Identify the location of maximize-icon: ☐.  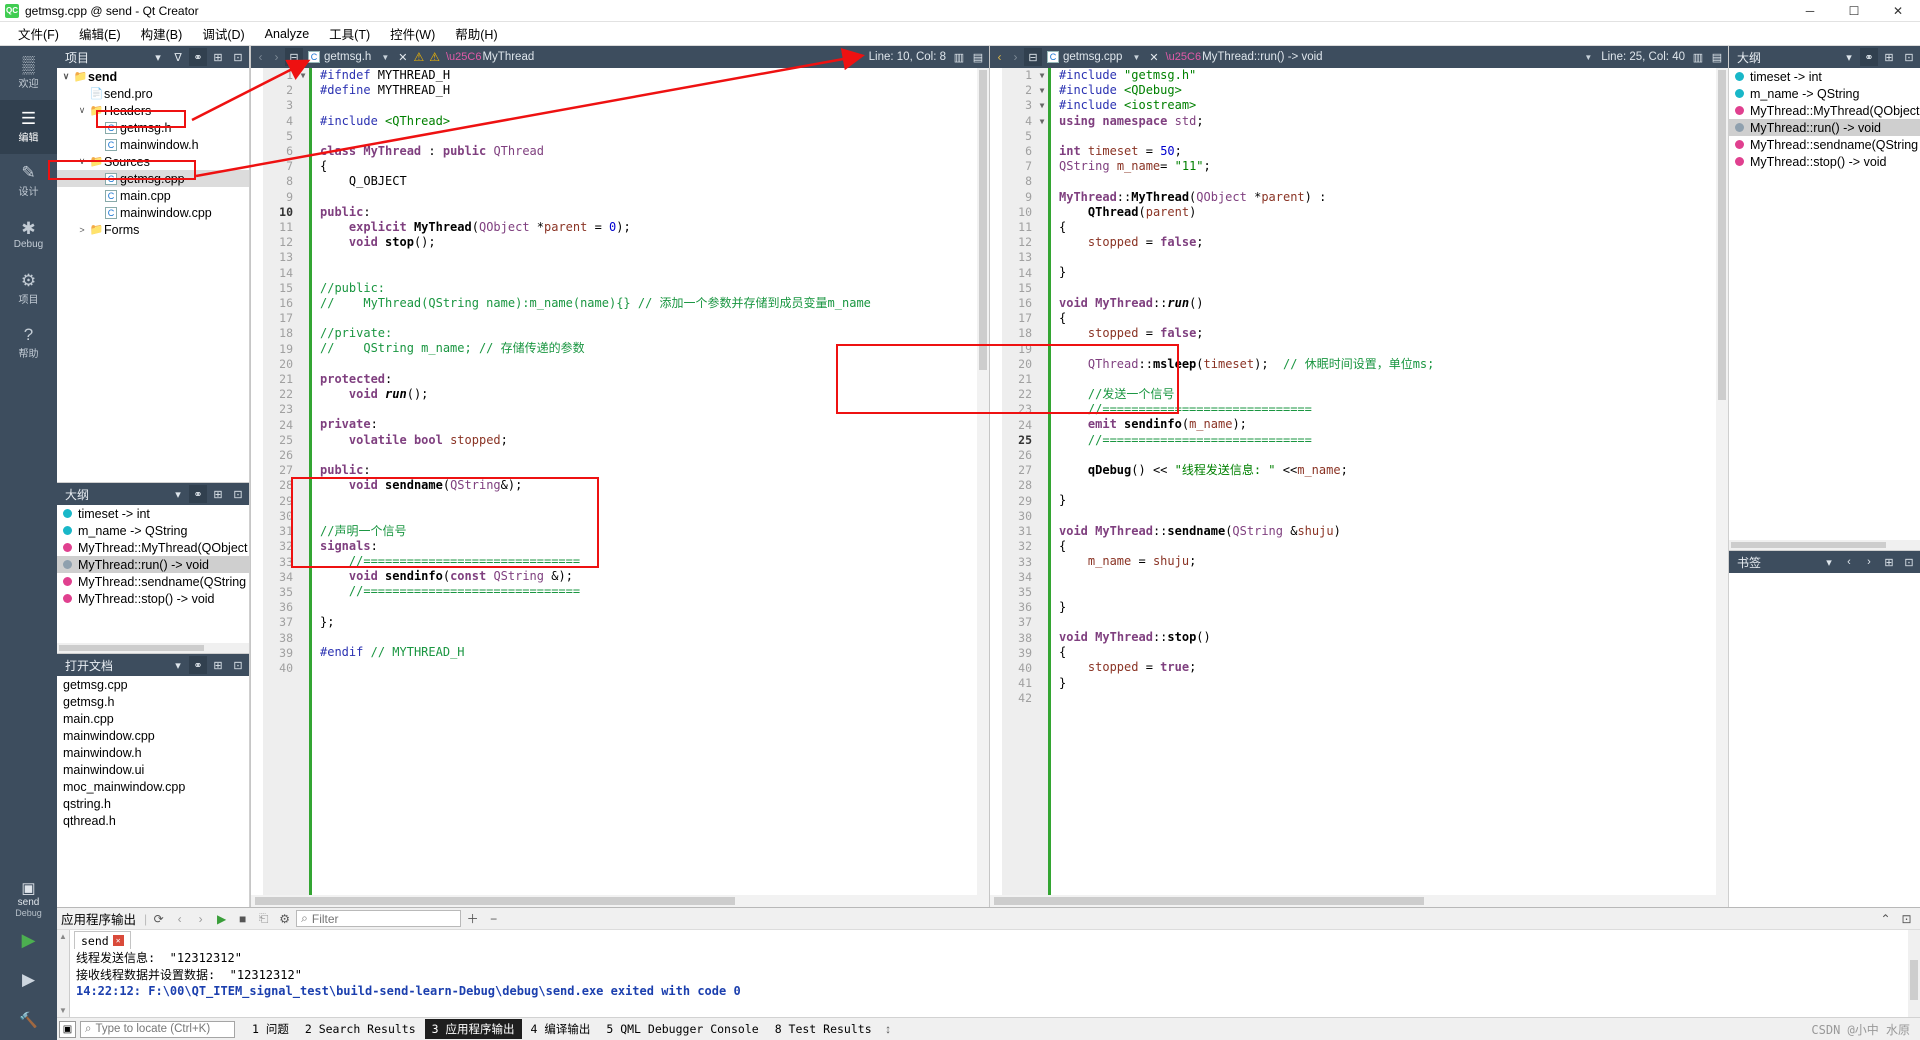
(1854, 11).